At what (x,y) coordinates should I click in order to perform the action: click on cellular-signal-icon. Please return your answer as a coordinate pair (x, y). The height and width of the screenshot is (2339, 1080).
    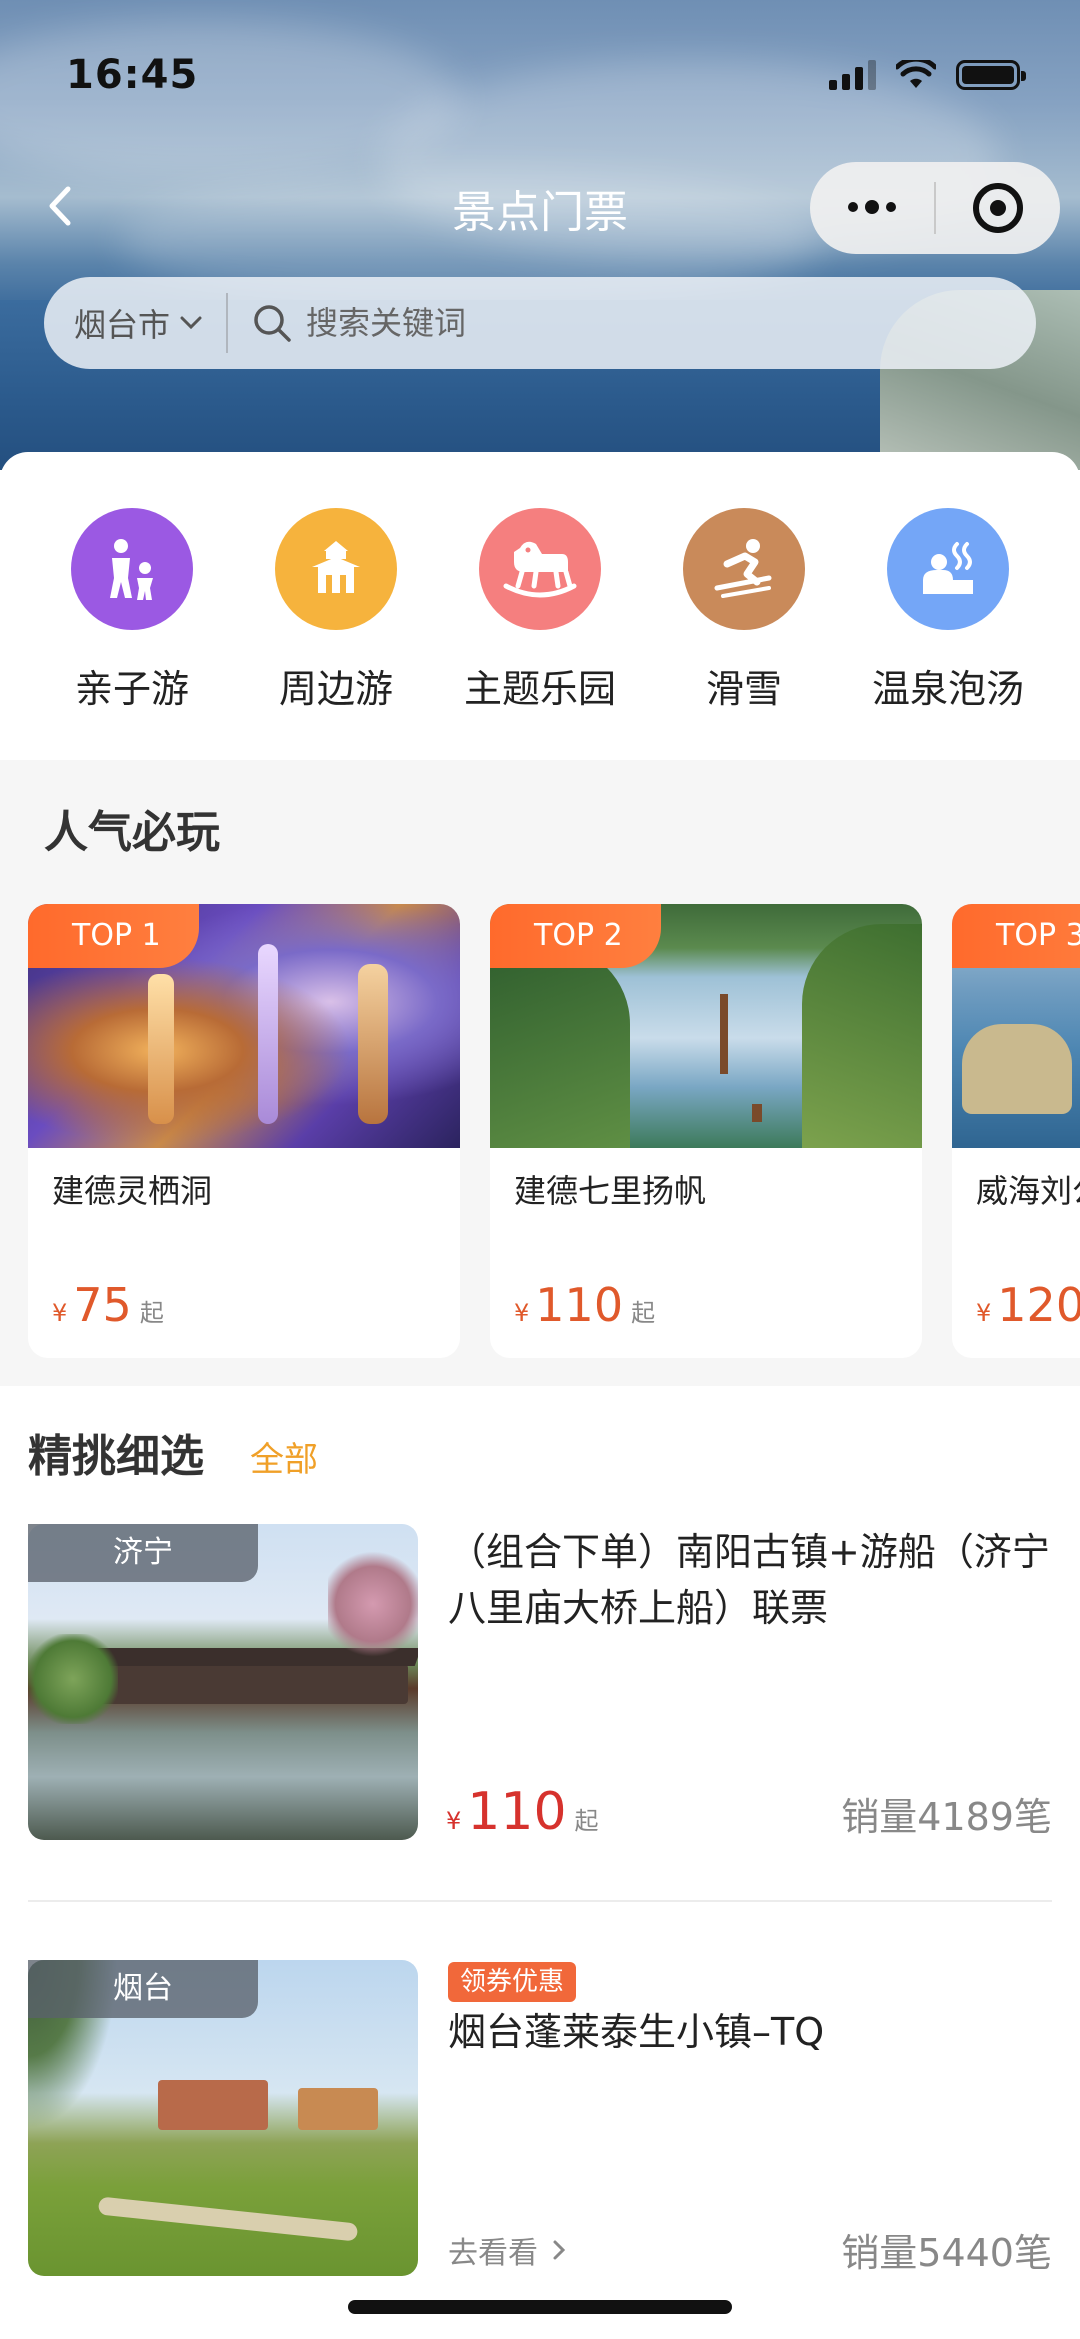
    Looking at the image, I should click on (852, 75).